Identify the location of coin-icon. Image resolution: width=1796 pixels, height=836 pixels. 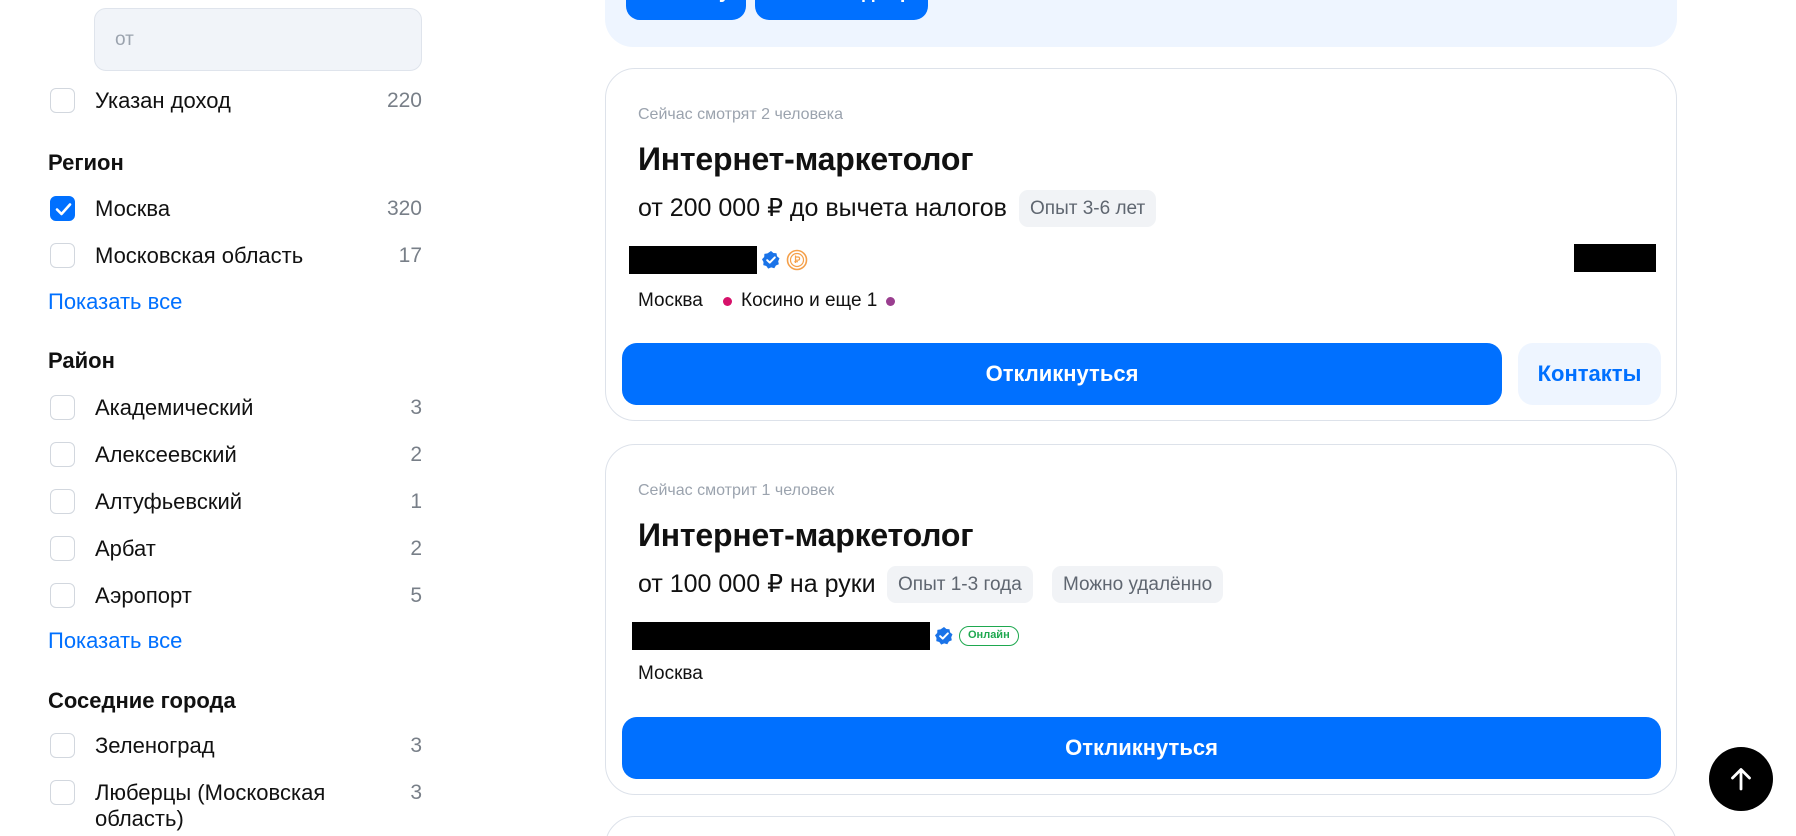
(797, 260).